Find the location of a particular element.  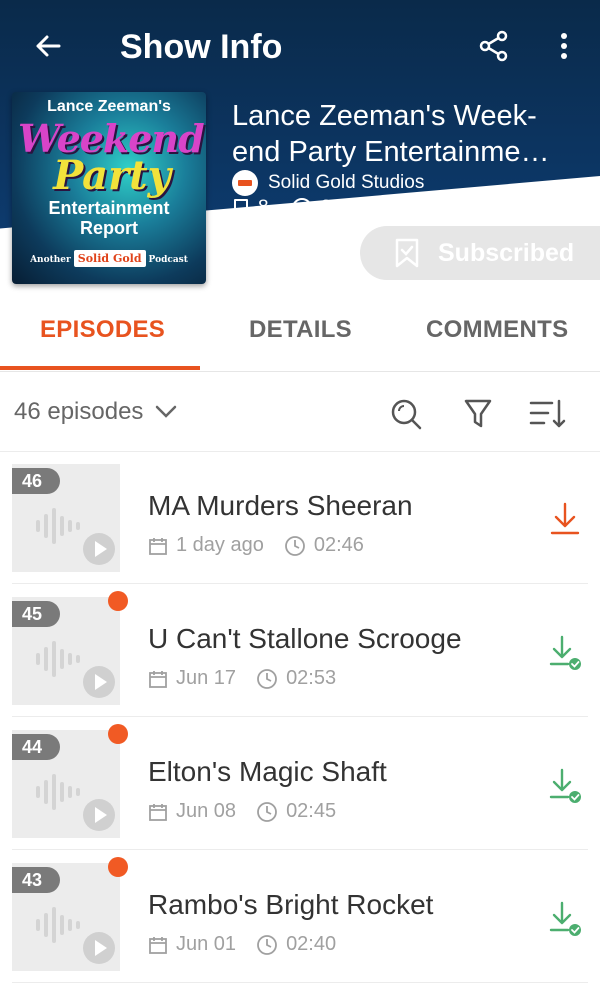

episode-row: 45 U Can't Stallone Scrooge Jun 17 02:53 is located at coordinates (300, 651).